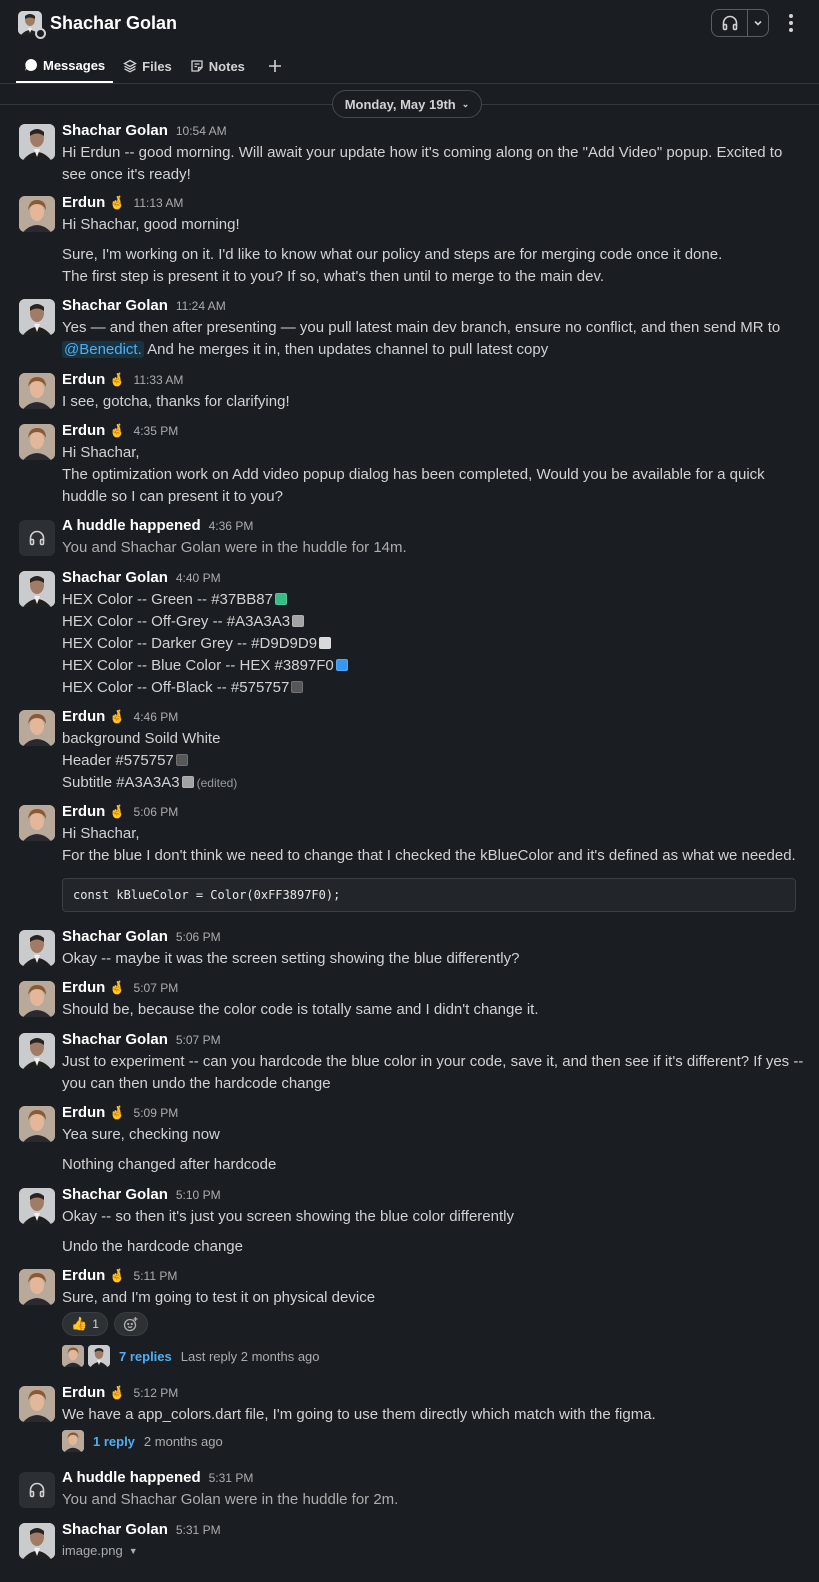  What do you see at coordinates (65, 67) in the screenshot?
I see `tab-messages: Messages` at bounding box center [65, 67].